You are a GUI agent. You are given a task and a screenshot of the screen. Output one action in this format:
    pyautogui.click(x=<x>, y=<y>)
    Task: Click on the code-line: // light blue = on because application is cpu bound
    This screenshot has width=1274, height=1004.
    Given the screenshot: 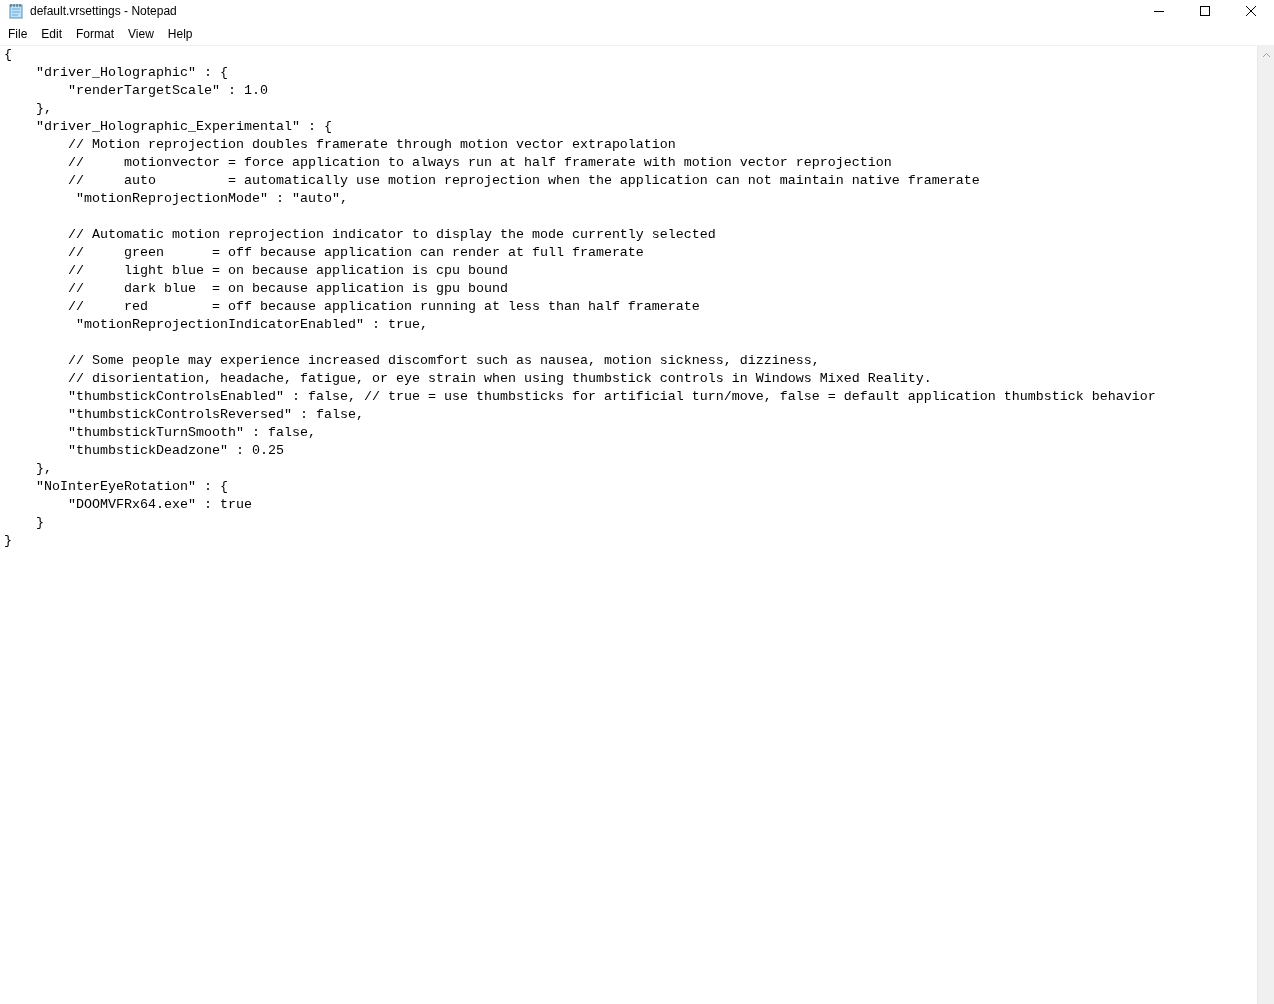 What is the action you would take?
    pyautogui.click(x=288, y=270)
    